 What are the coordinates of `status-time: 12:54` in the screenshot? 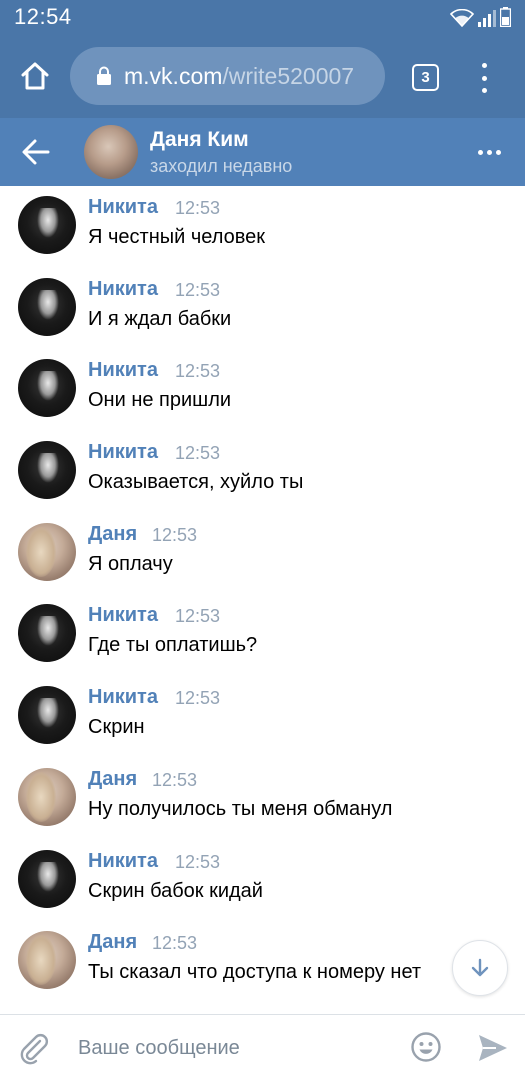 It's located at (43, 16).